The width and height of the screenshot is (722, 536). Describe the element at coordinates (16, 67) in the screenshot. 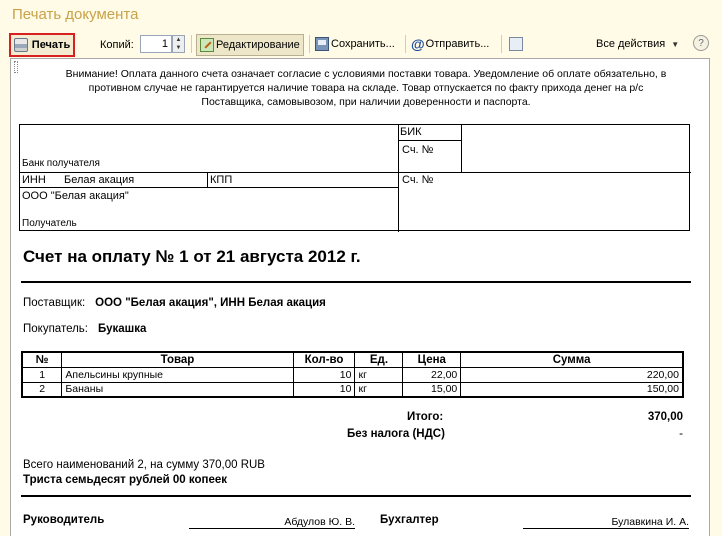

I see `cell-cursor` at that location.